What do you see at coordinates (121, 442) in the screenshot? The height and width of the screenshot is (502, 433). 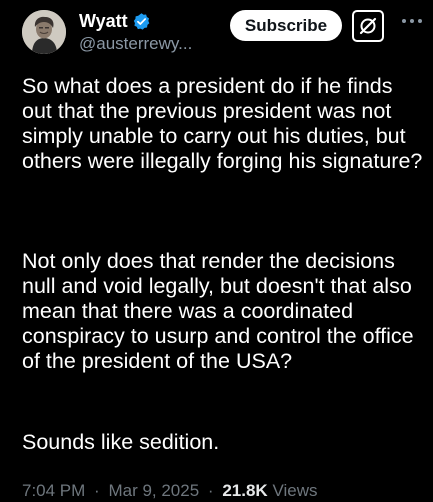 I see `tweet-paragraph: Sounds like sedition.` at bounding box center [121, 442].